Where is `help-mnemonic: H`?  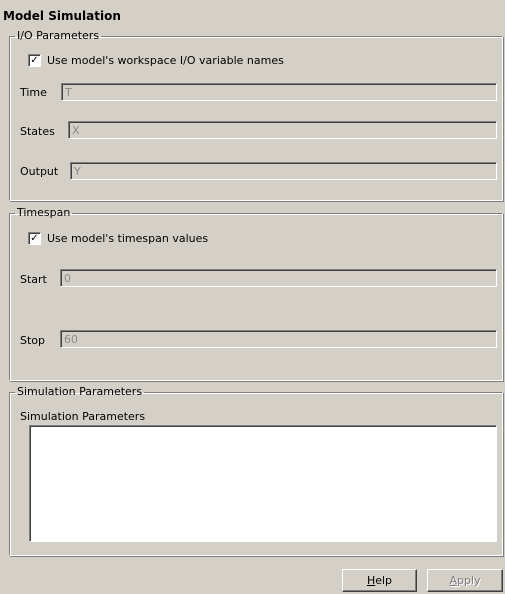
help-mnemonic: H is located at coordinates (371, 580).